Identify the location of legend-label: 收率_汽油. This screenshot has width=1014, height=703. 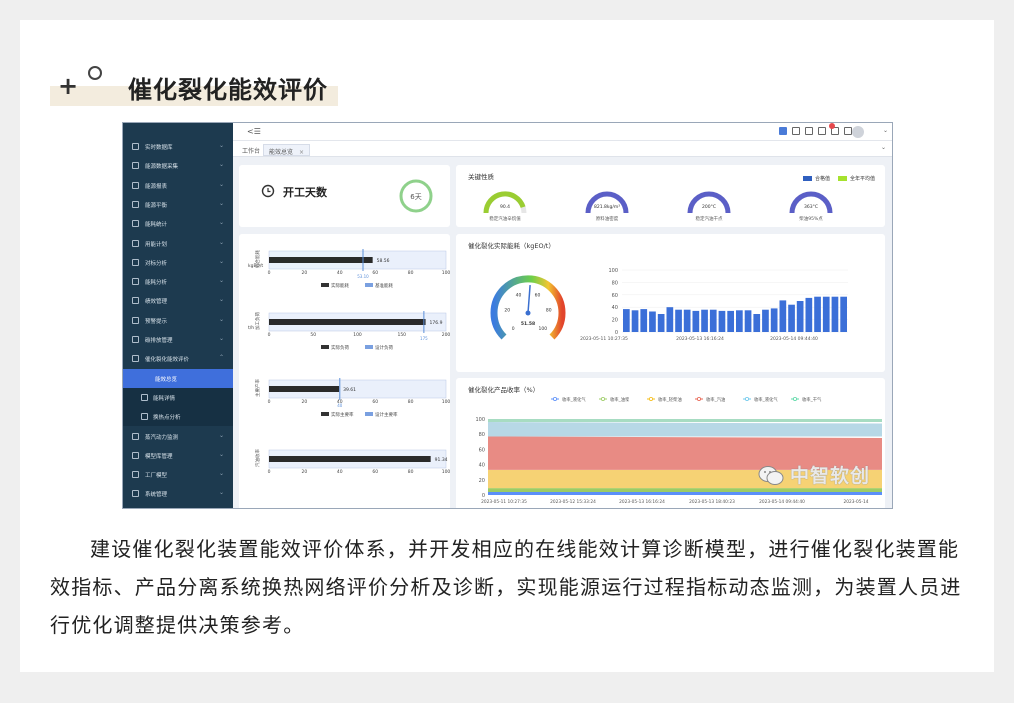
(715, 399).